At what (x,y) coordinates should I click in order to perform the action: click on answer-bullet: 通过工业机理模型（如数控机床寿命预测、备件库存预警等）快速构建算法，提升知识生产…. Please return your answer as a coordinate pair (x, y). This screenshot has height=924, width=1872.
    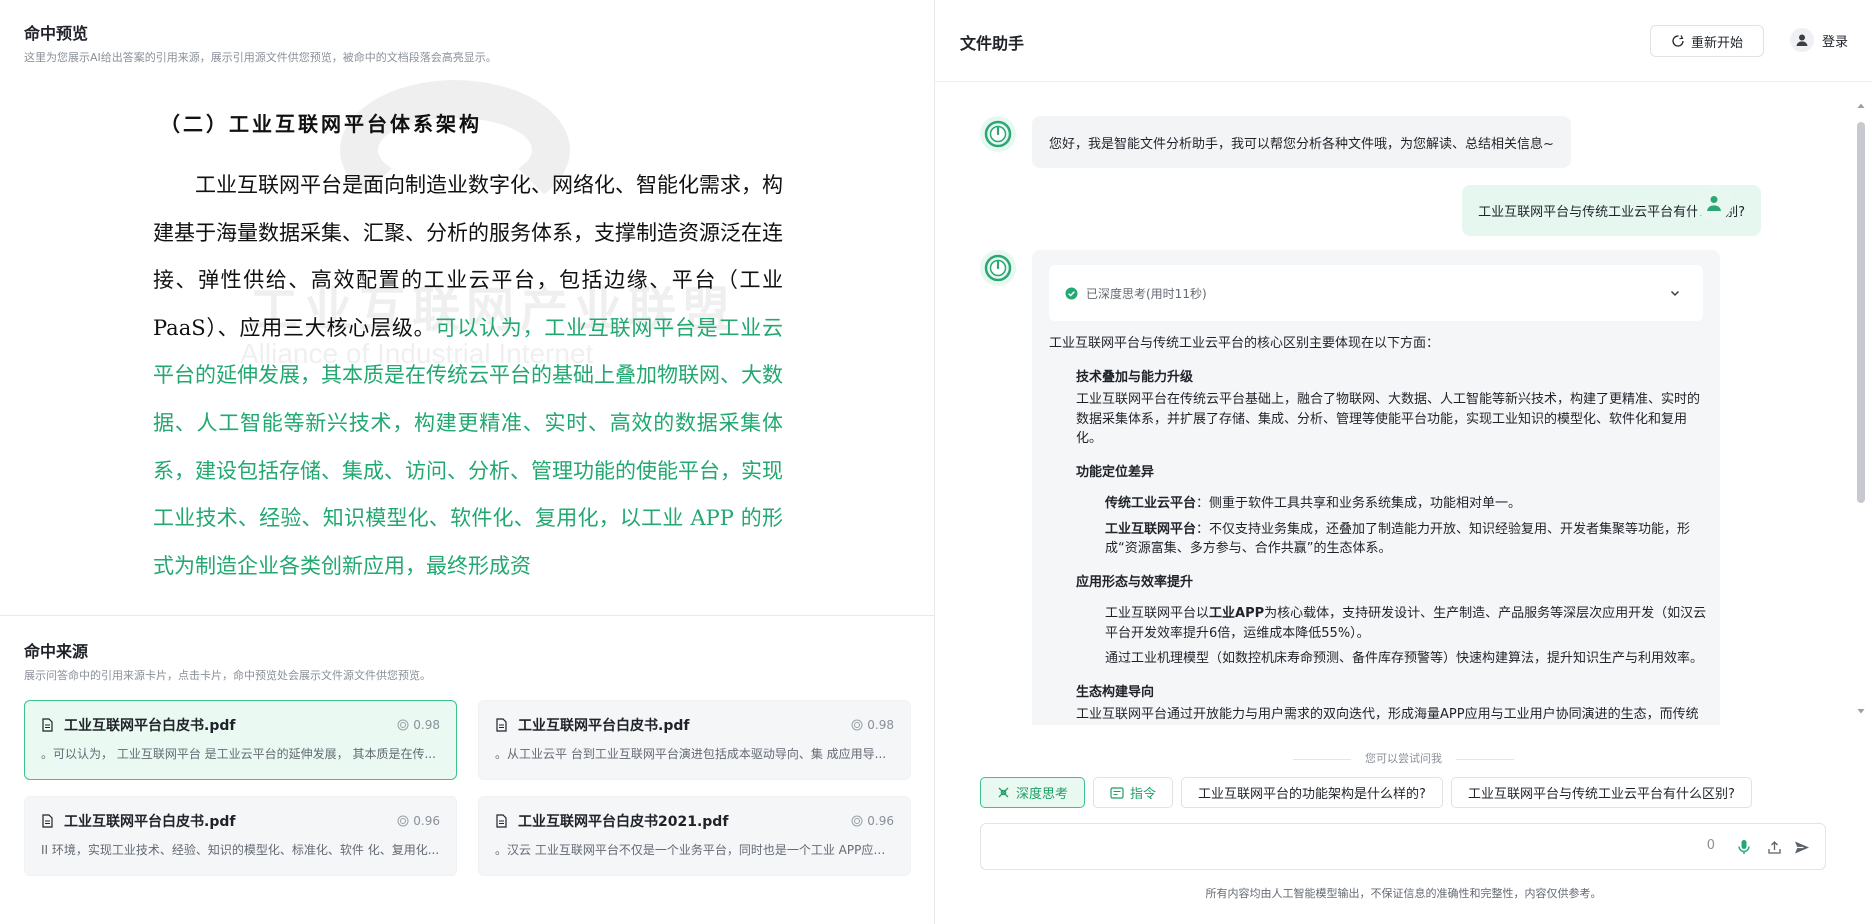
    Looking at the image, I should click on (1404, 658).